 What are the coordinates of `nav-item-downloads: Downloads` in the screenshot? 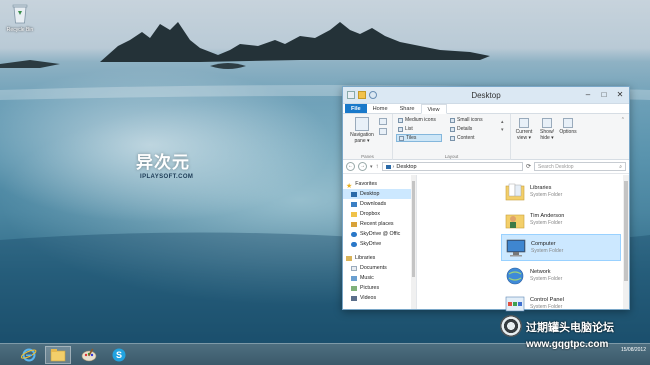 It's located at (379, 204).